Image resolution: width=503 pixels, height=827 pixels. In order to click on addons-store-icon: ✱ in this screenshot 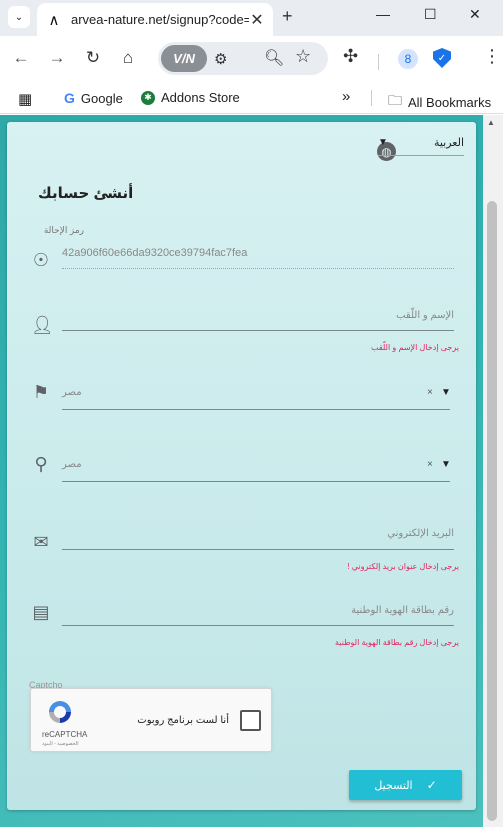, I will do `click(148, 97)`.